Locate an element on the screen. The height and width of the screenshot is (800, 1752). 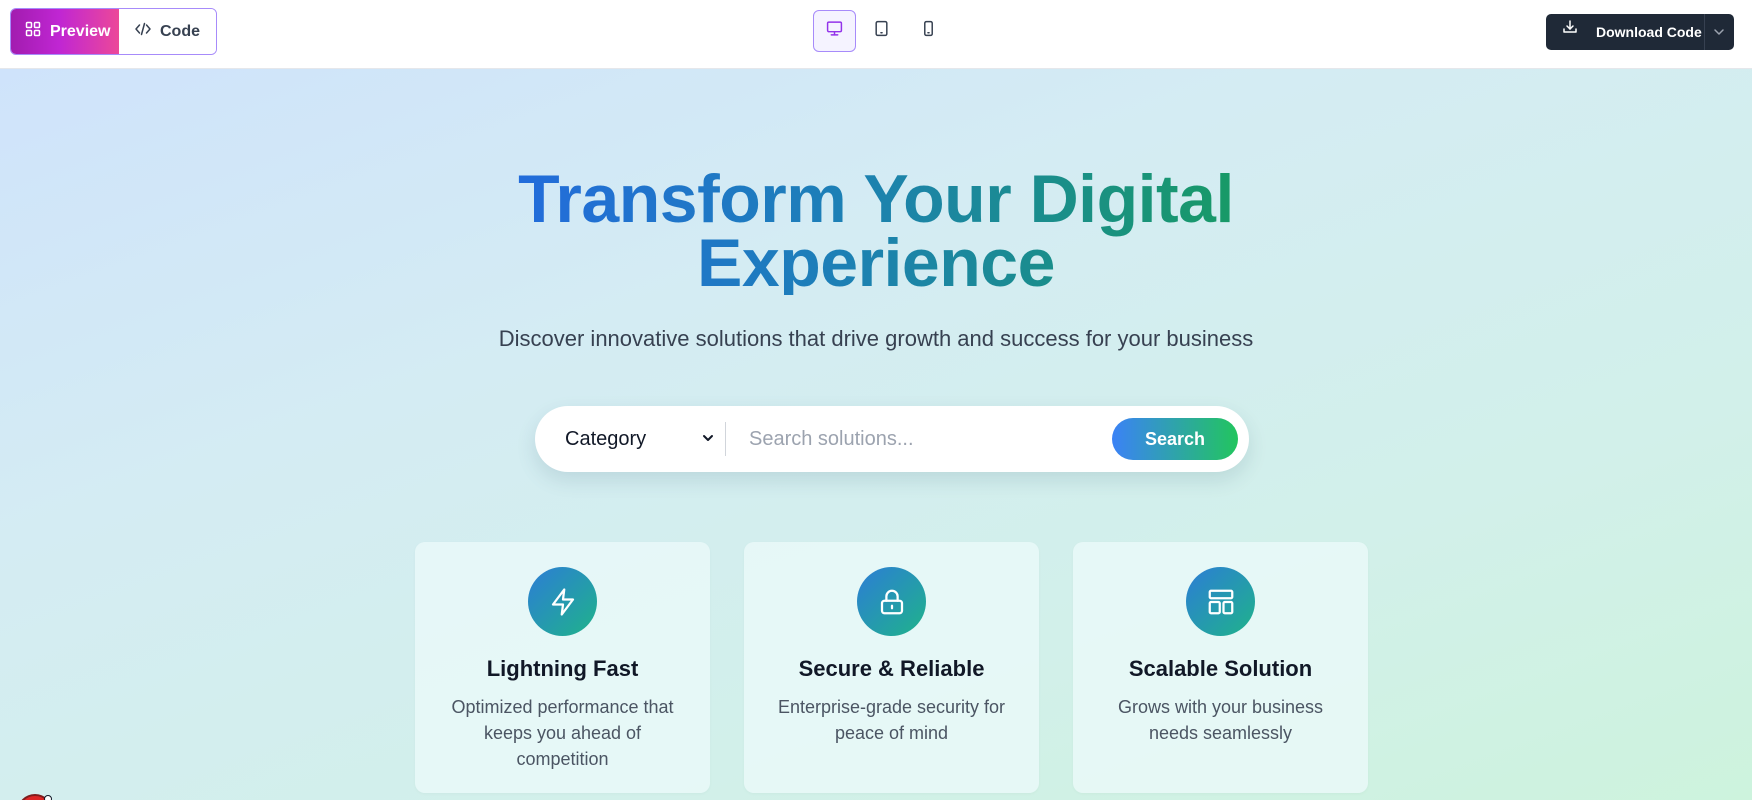
lock-icon is located at coordinates (891, 601).